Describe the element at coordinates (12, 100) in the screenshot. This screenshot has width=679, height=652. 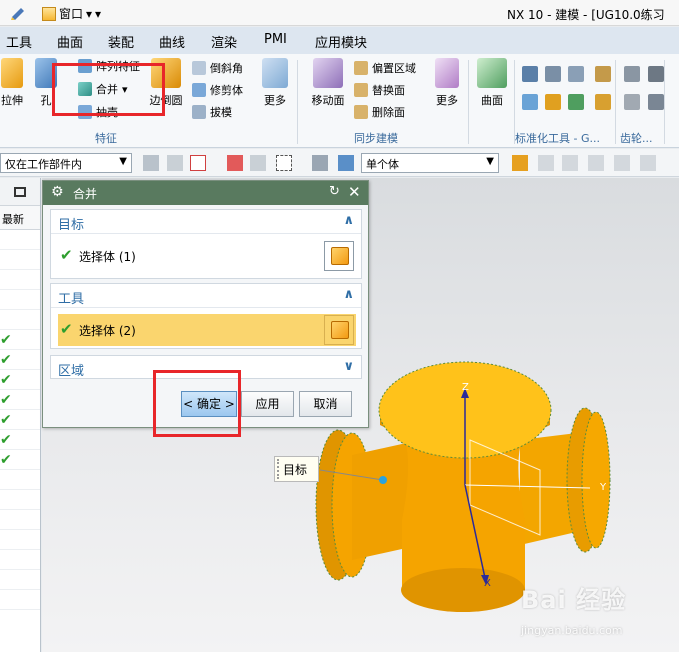
I see `extrude-label: 拉伸` at that location.